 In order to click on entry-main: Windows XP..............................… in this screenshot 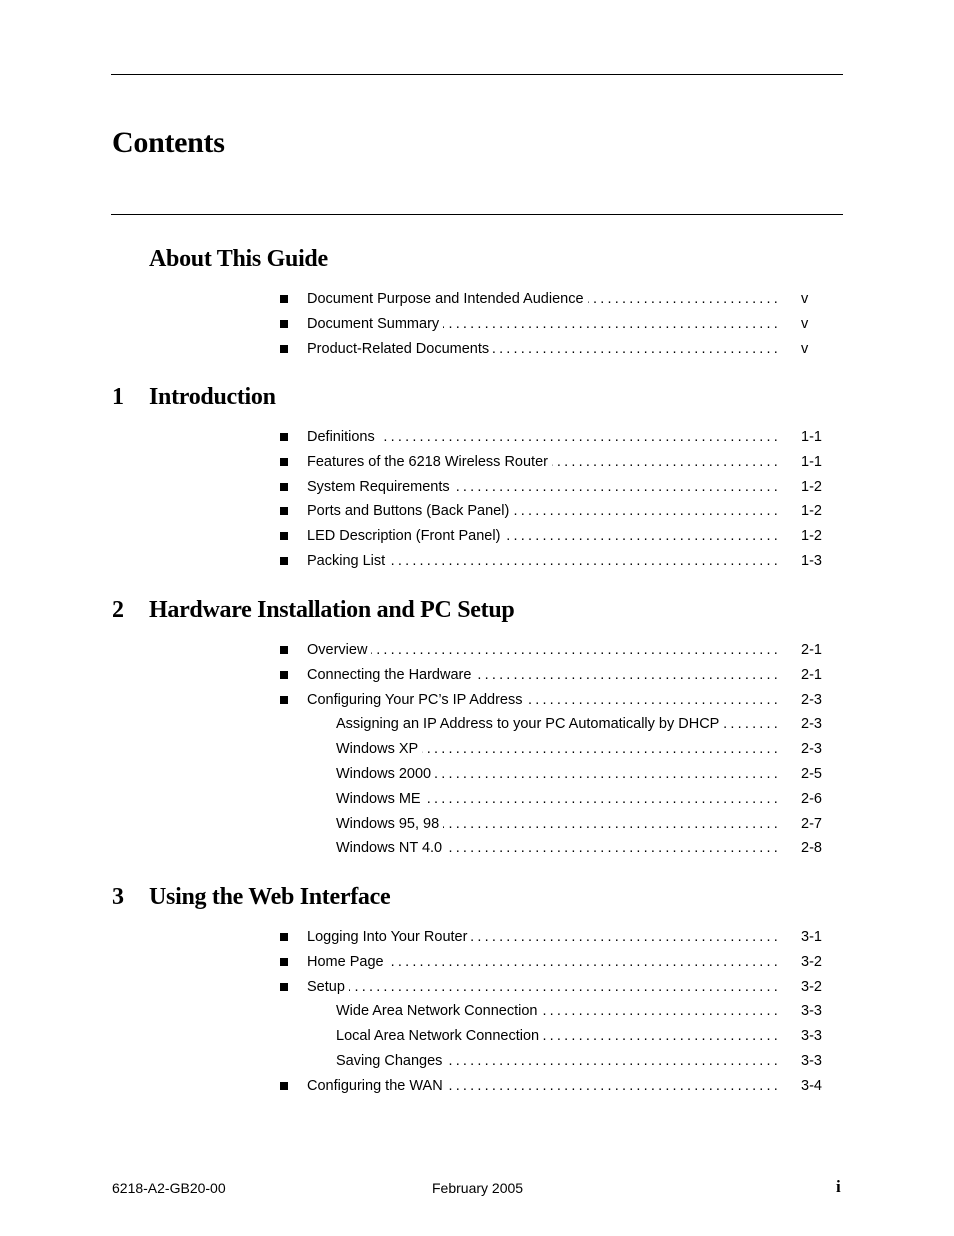, I will do `click(558, 749)`.